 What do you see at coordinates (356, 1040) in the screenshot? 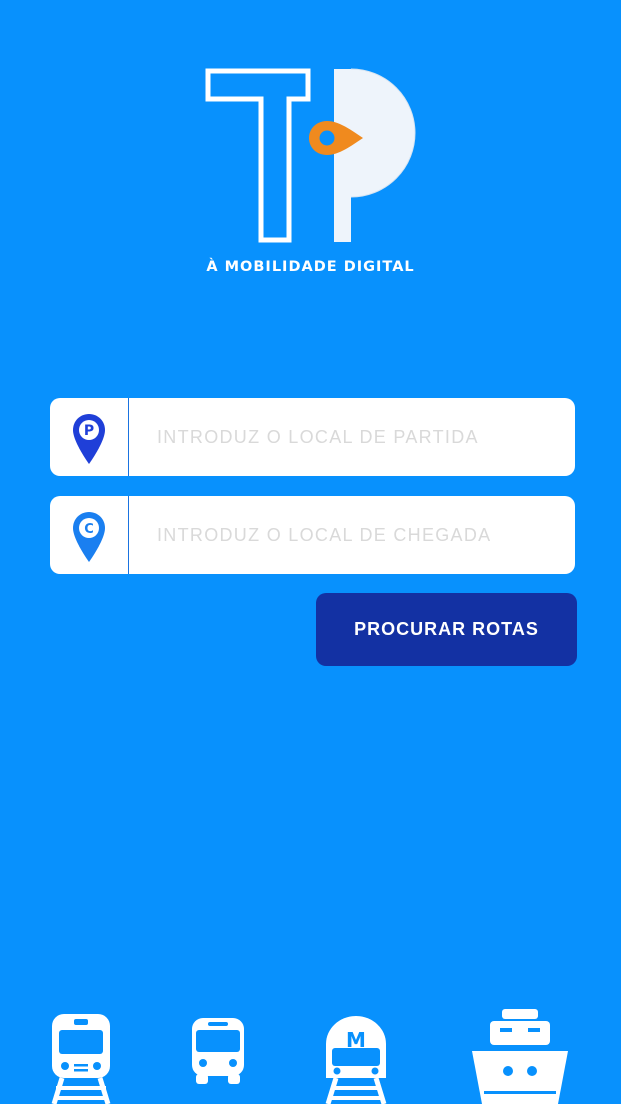
I see `metro-letter: M` at bounding box center [356, 1040].